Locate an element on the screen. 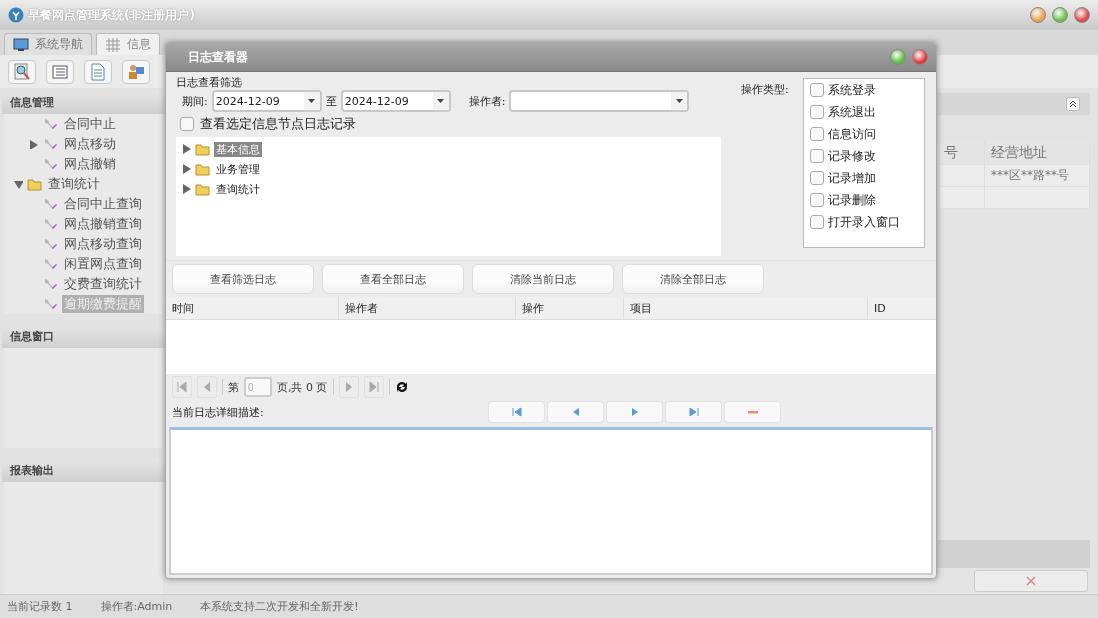  magnifier-icon is located at coordinates (22, 71).